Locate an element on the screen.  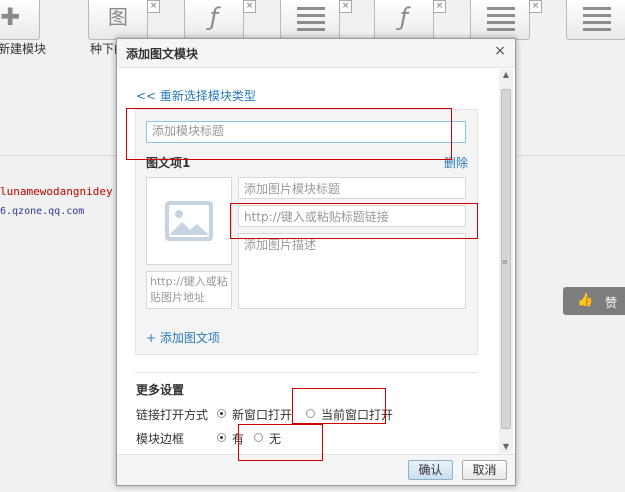
title-link-placeholder: http://键入或粘贴标题链接 is located at coordinates (316, 217).